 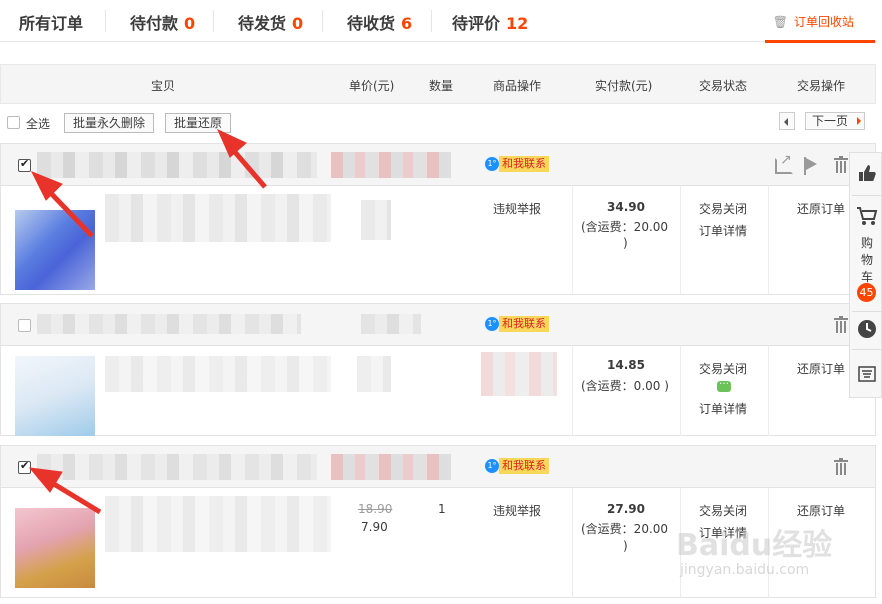 I want to click on flag-icon, so click(x=811, y=166).